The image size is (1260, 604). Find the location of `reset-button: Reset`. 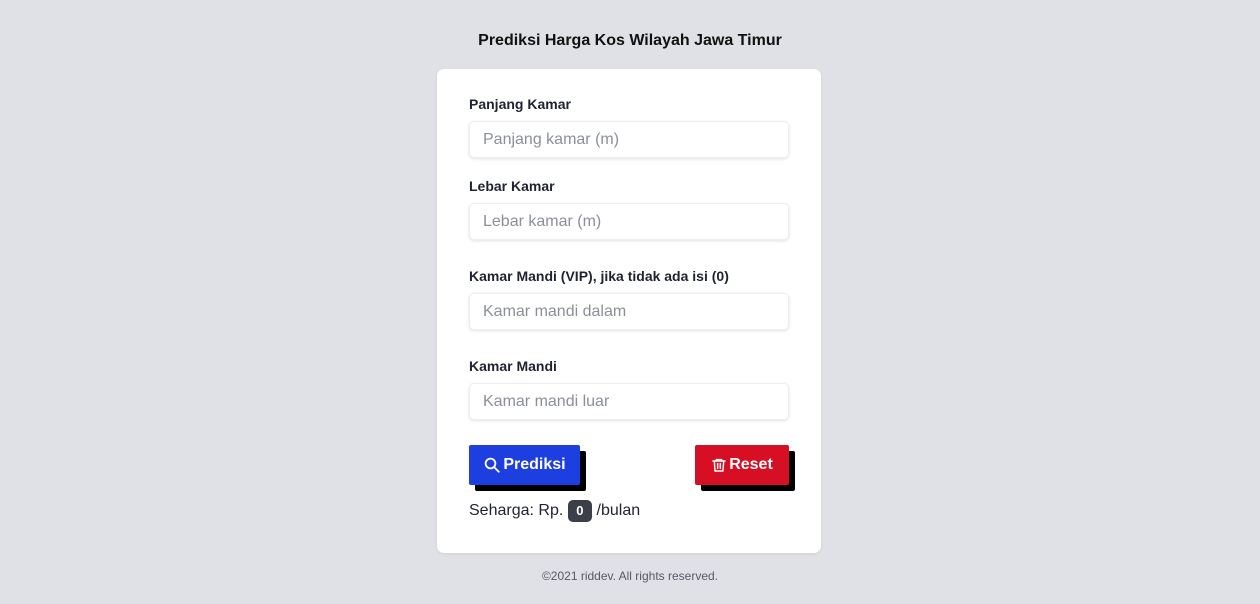

reset-button: Reset is located at coordinates (742, 465).